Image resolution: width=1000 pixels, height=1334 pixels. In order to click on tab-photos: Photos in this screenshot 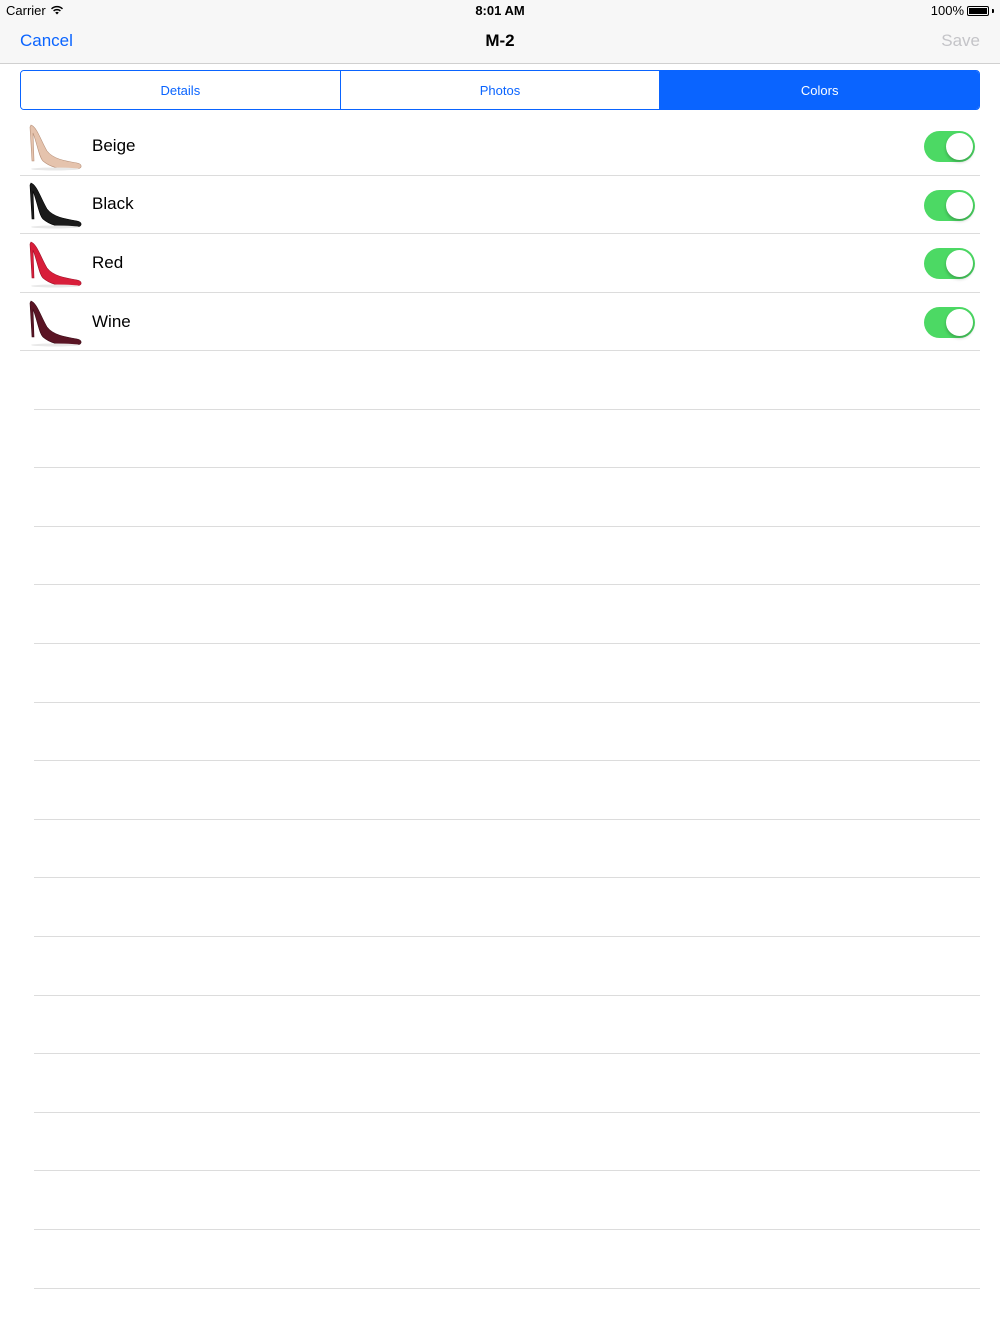, I will do `click(499, 90)`.